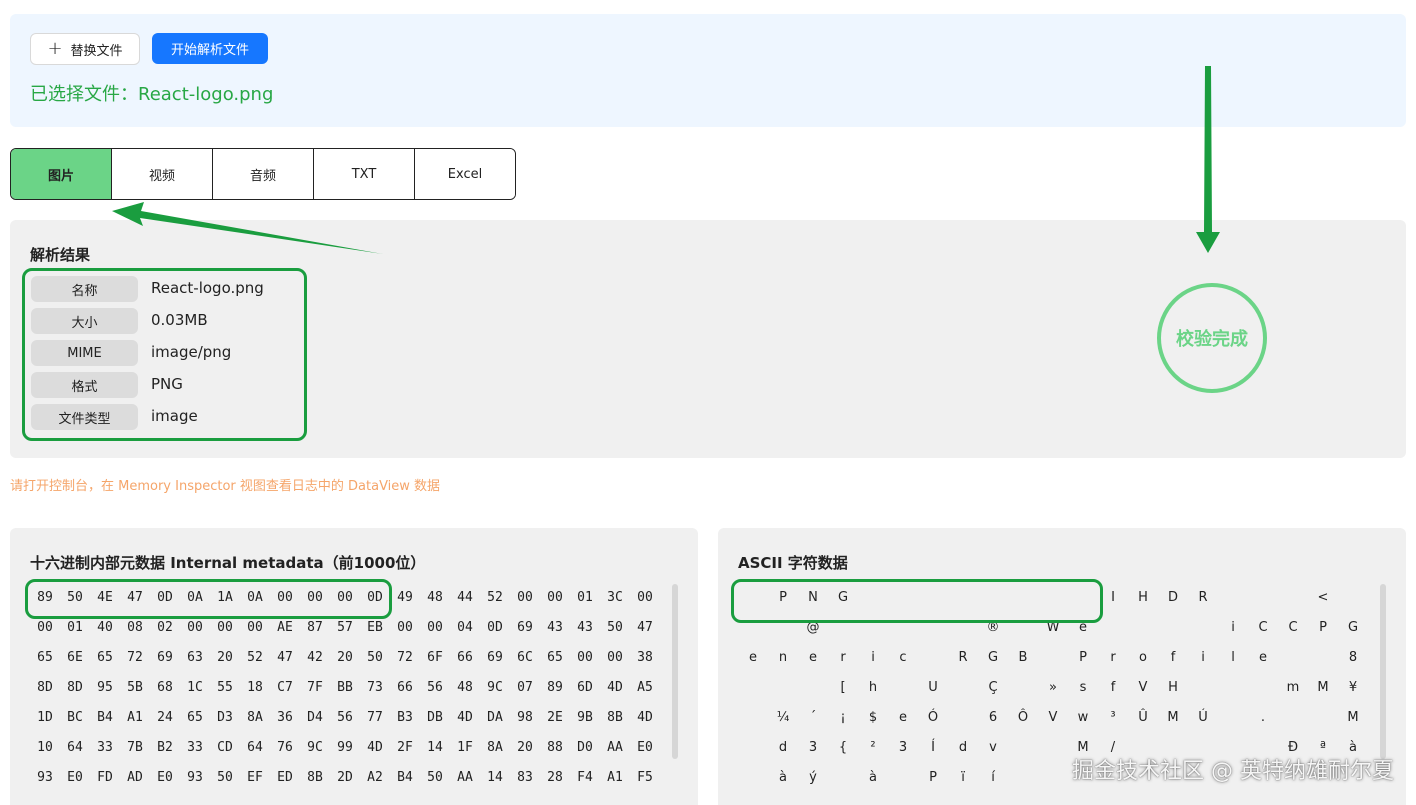 This screenshot has height=805, width=1416. What do you see at coordinates (465, 687) in the screenshot?
I see `hex-byte: 48` at bounding box center [465, 687].